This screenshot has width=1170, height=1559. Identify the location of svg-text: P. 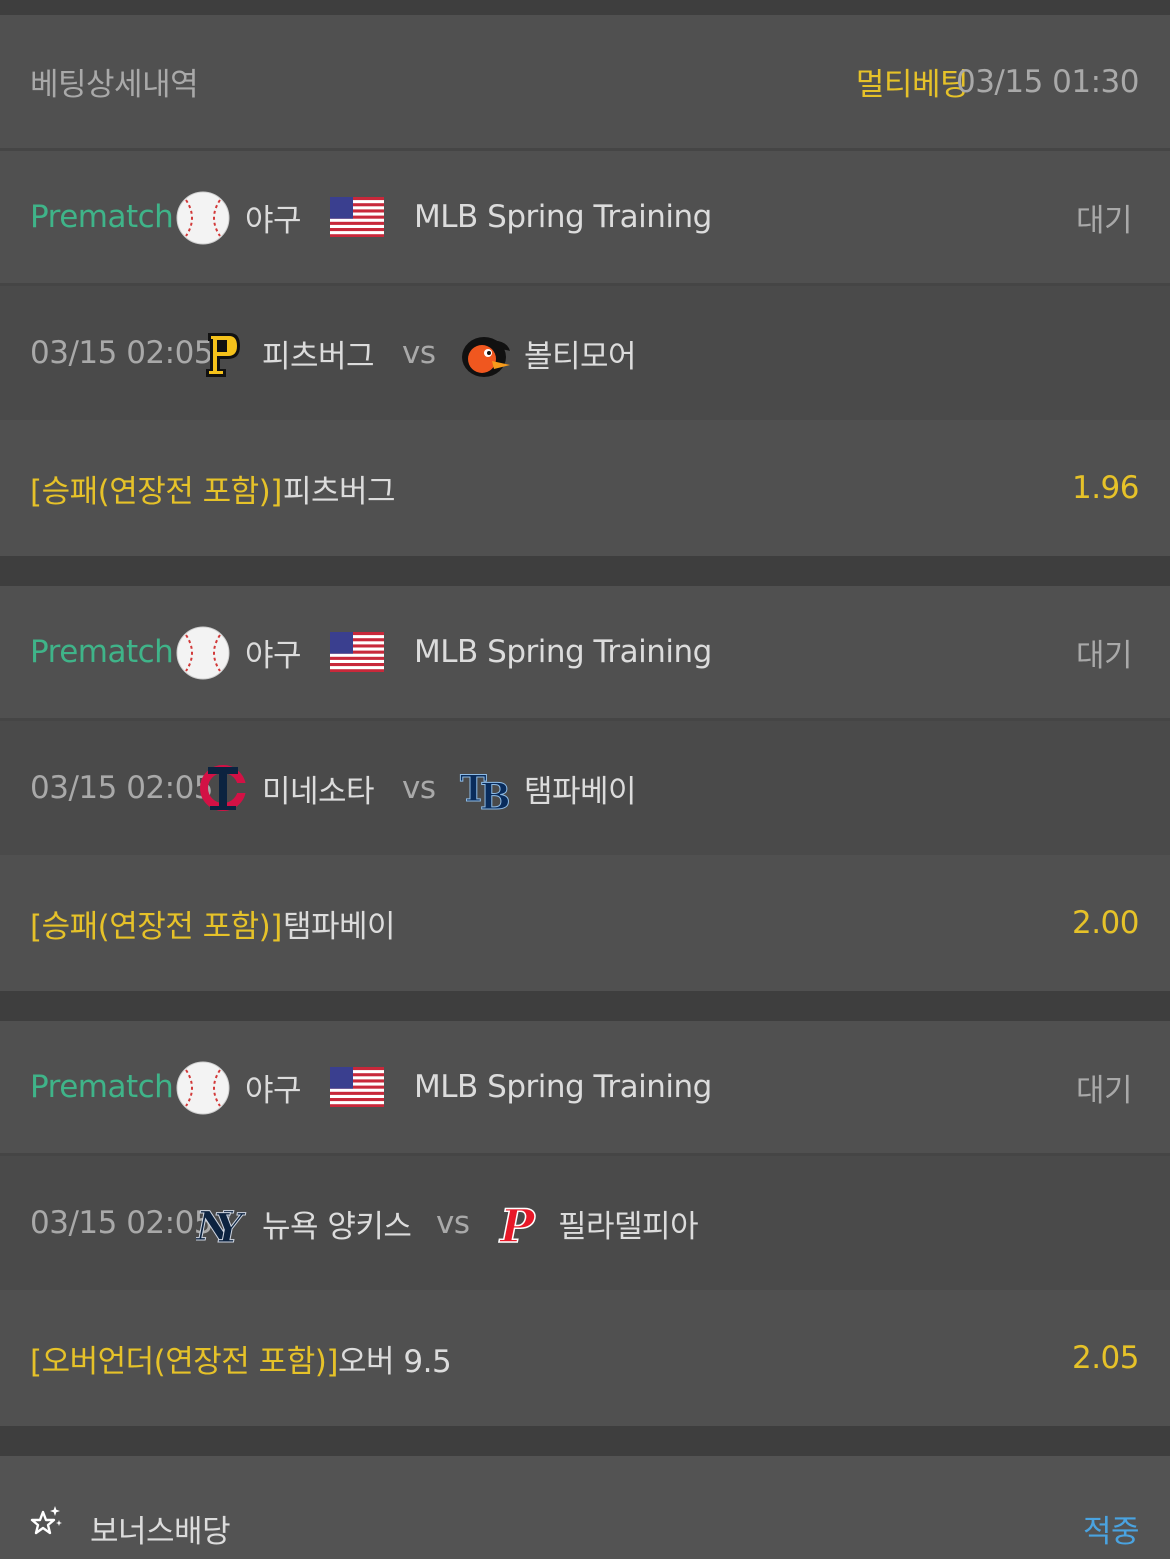
(517, 1224).